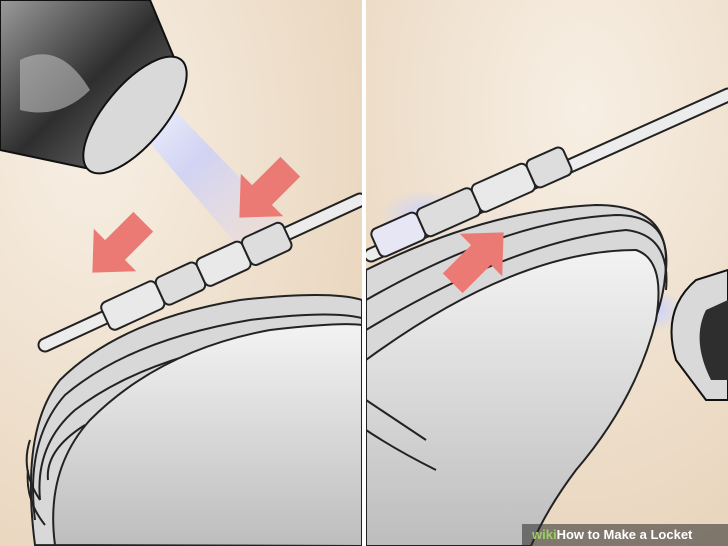 The image size is (728, 546). I want to click on wikihow-watermark: wikiHow to Make a Locket, so click(625, 535).